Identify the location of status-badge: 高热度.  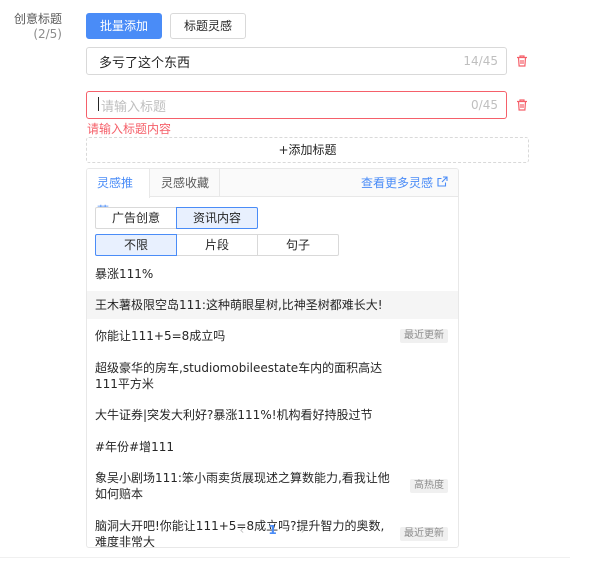
(429, 486).